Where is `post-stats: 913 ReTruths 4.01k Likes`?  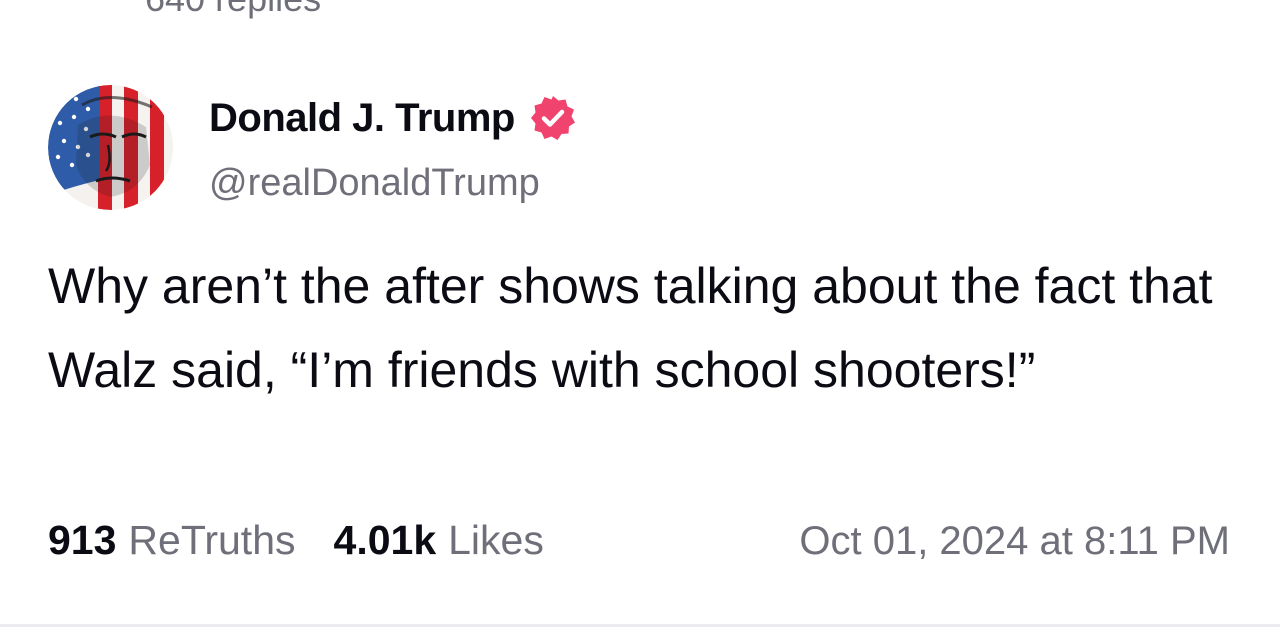 post-stats: 913 ReTruths 4.01k Likes is located at coordinates (315, 540).